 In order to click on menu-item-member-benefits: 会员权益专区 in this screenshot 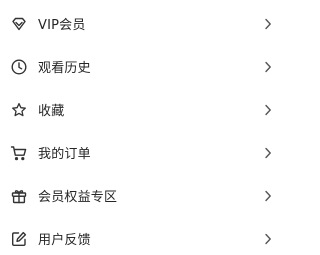, I will do `click(140, 195)`.